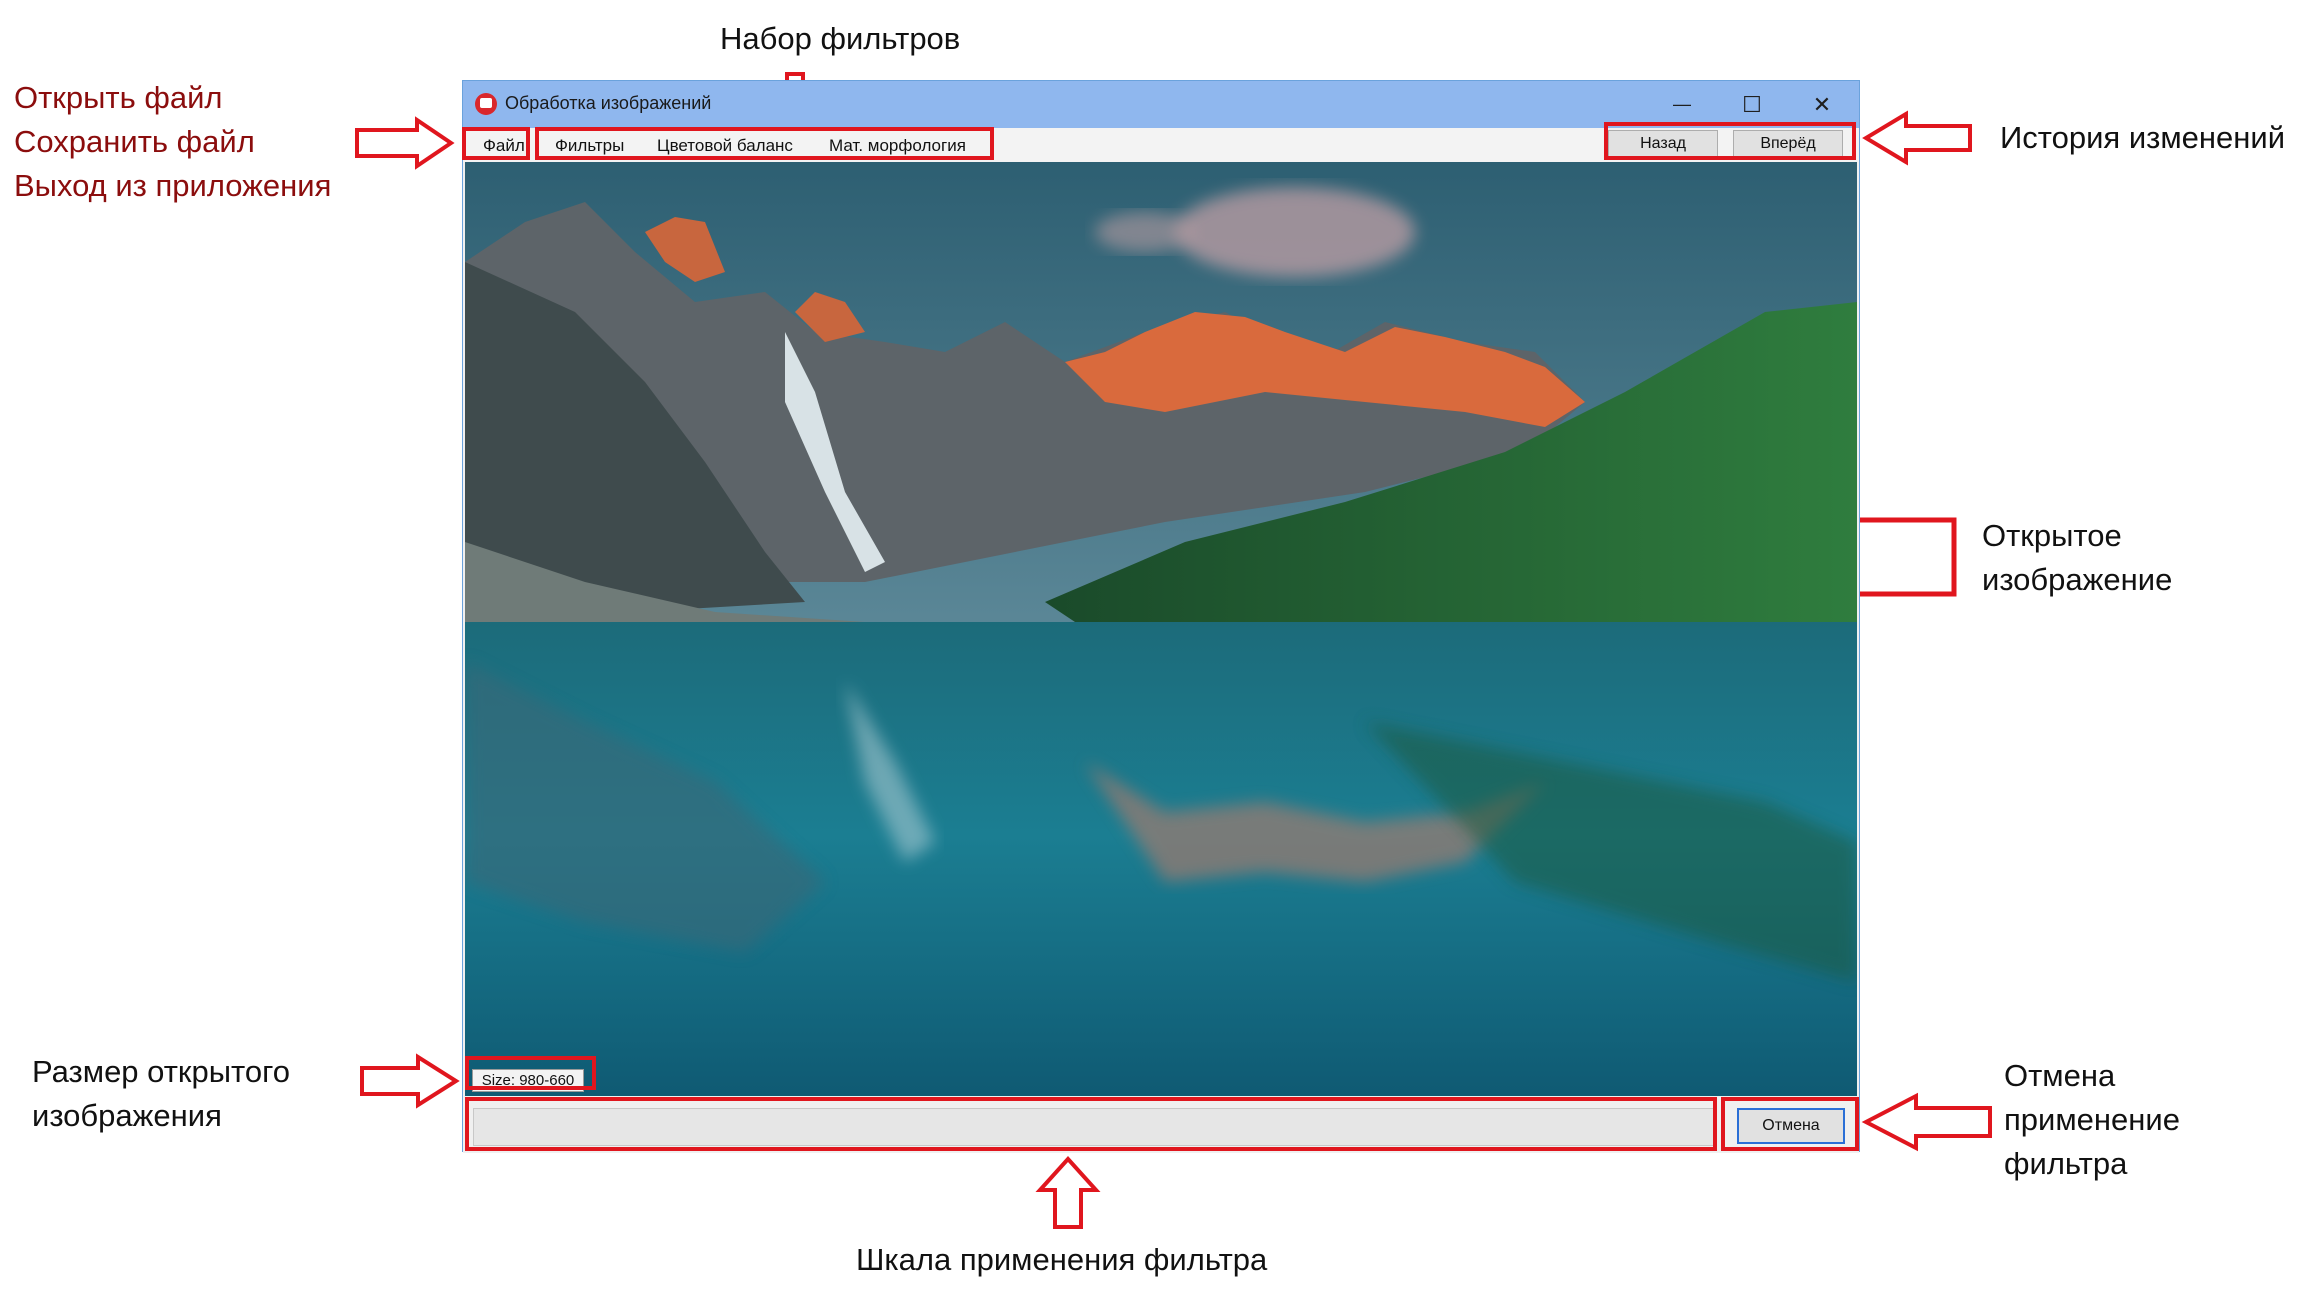 The width and height of the screenshot is (2304, 1296). I want to click on app-icon, so click(486, 104).